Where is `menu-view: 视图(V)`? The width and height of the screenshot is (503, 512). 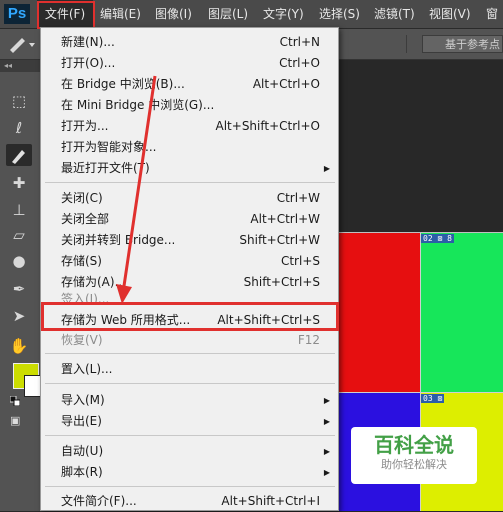 menu-view: 视图(V) is located at coordinates (450, 14).